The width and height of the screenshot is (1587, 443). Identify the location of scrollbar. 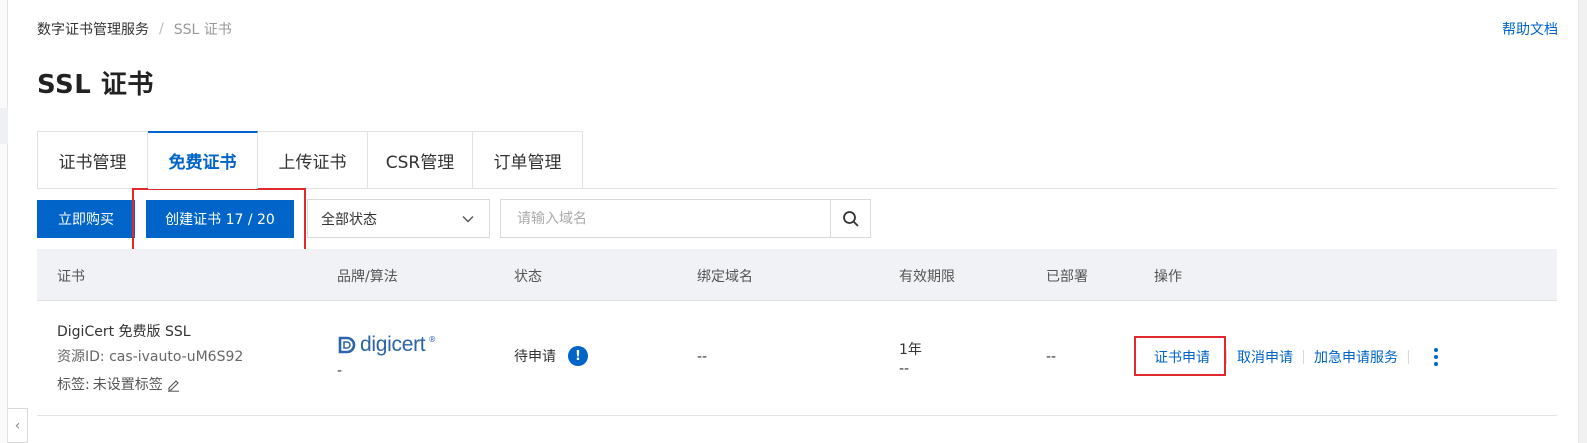
(1582, 221).